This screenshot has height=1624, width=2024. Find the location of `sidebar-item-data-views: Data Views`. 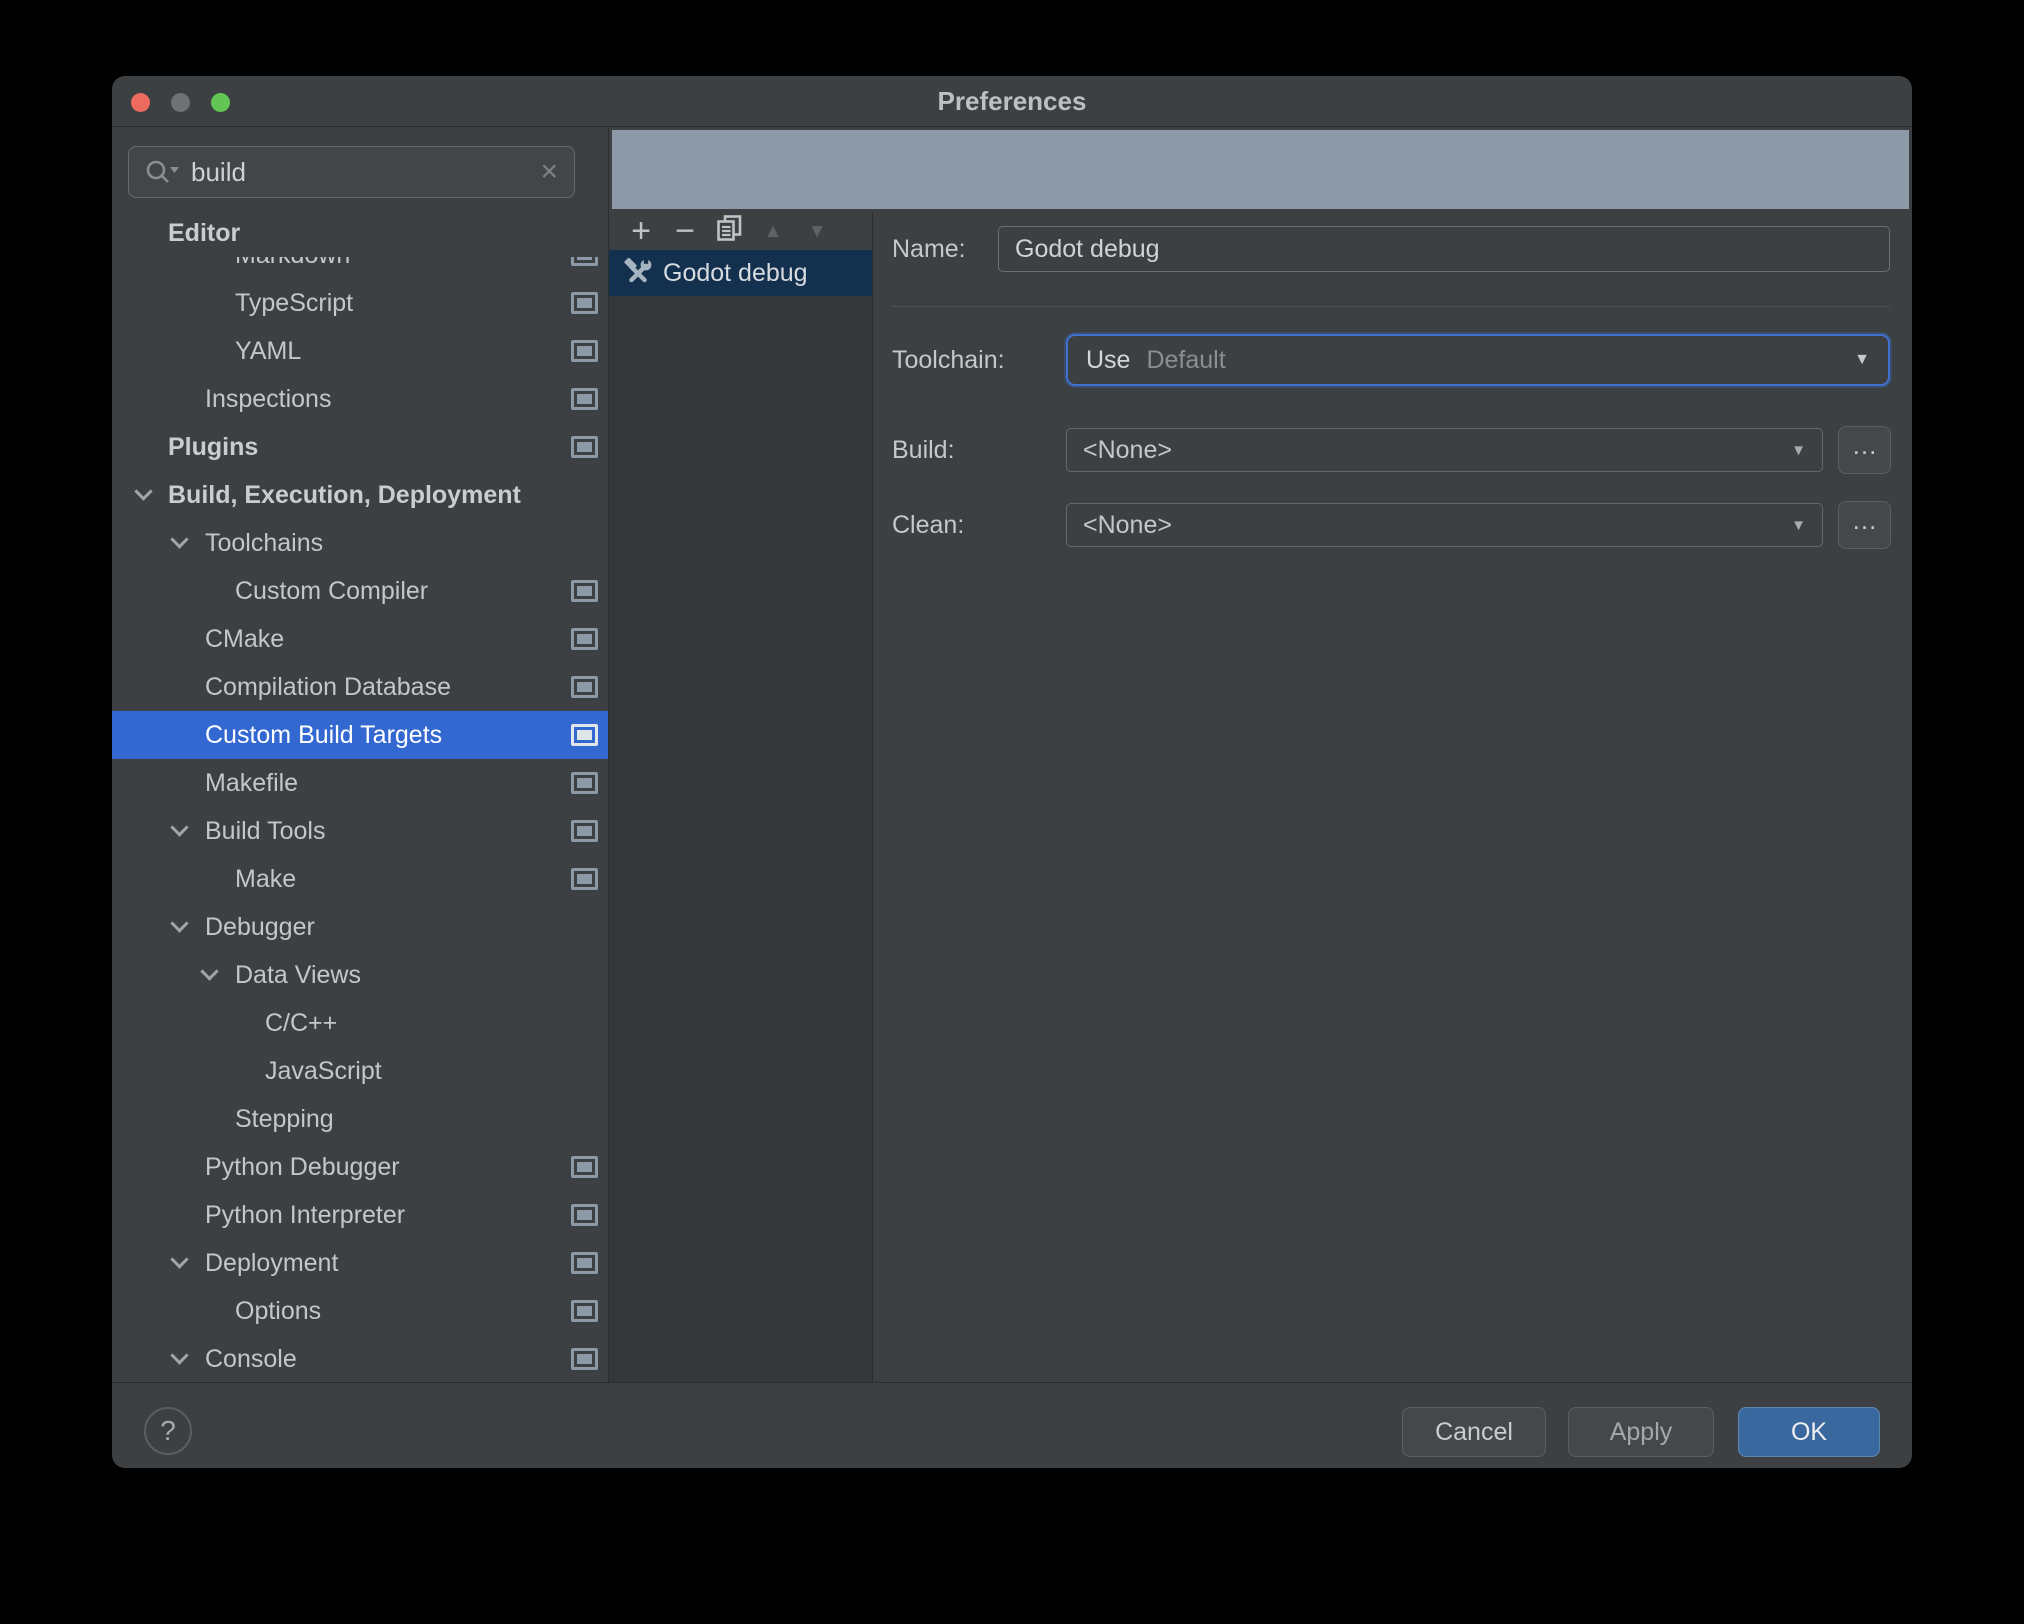

sidebar-item-data-views: Data Views is located at coordinates (360, 975).